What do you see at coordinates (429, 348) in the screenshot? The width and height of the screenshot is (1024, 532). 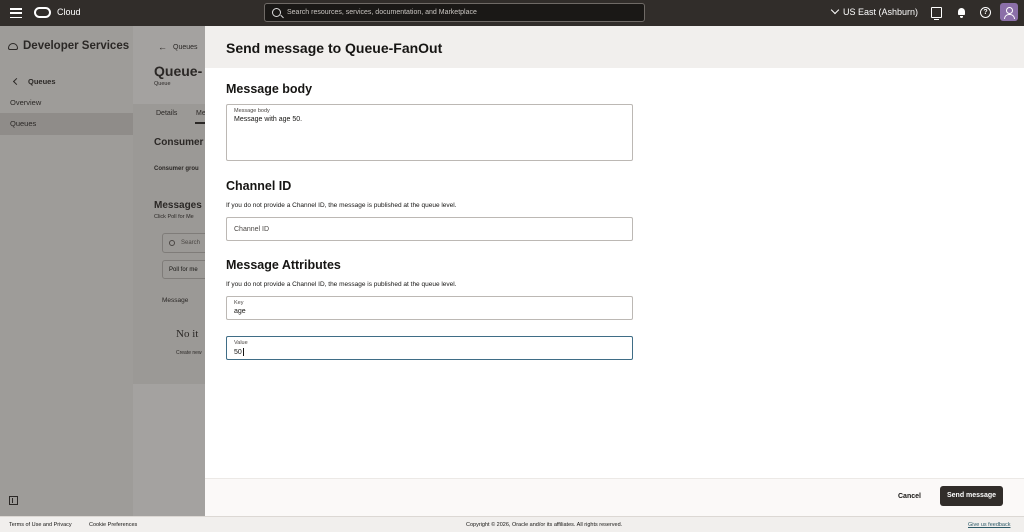 I see `attribute-value-input: Value 50` at bounding box center [429, 348].